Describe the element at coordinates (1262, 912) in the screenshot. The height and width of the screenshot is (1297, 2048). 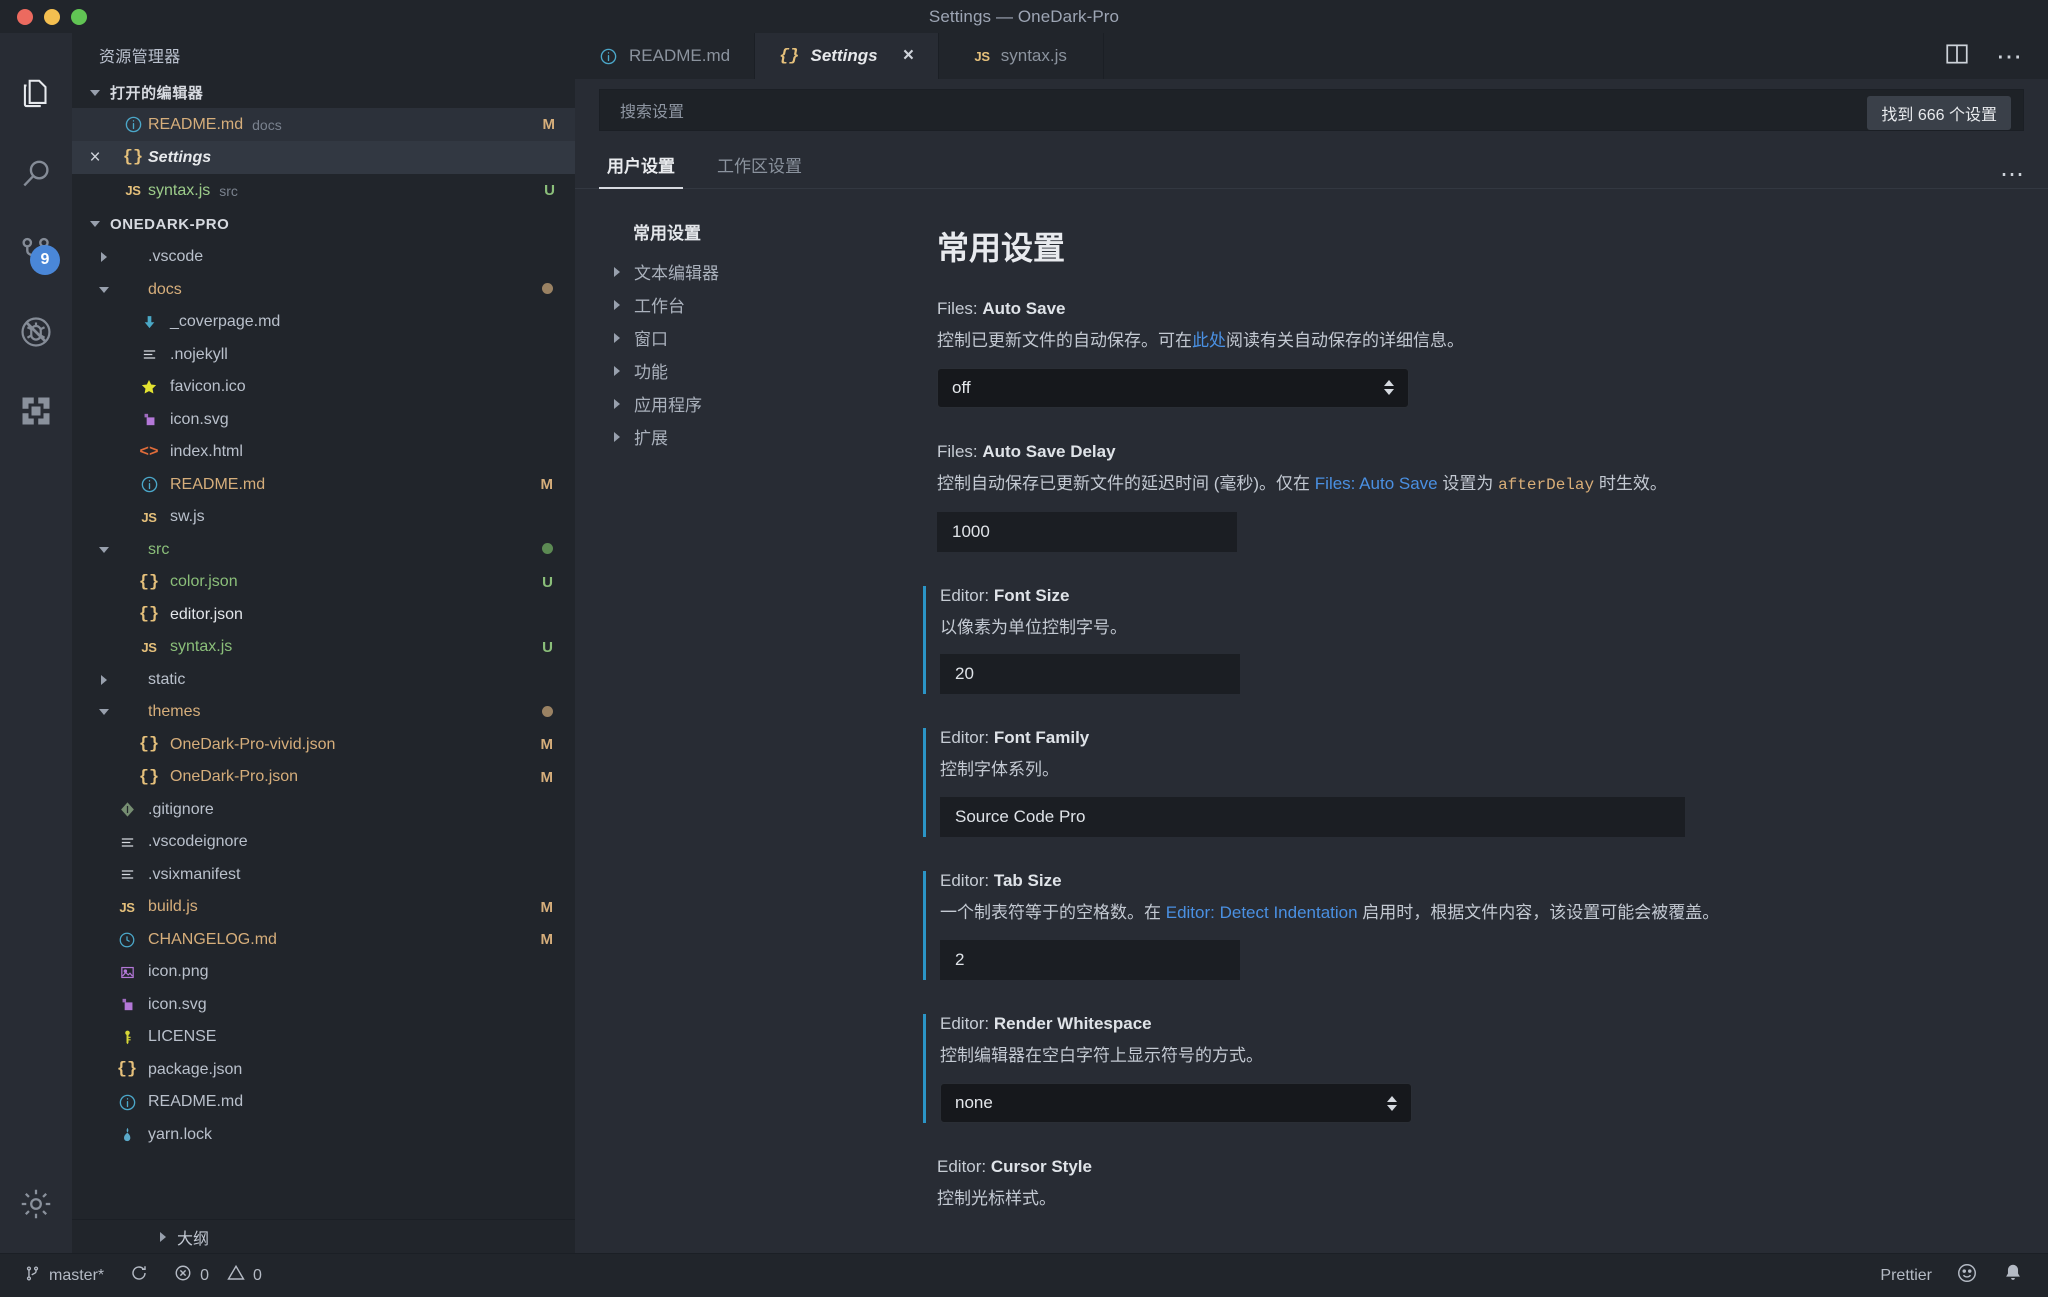
I see `setting-desc-link: Editor: Detect Indentation` at that location.